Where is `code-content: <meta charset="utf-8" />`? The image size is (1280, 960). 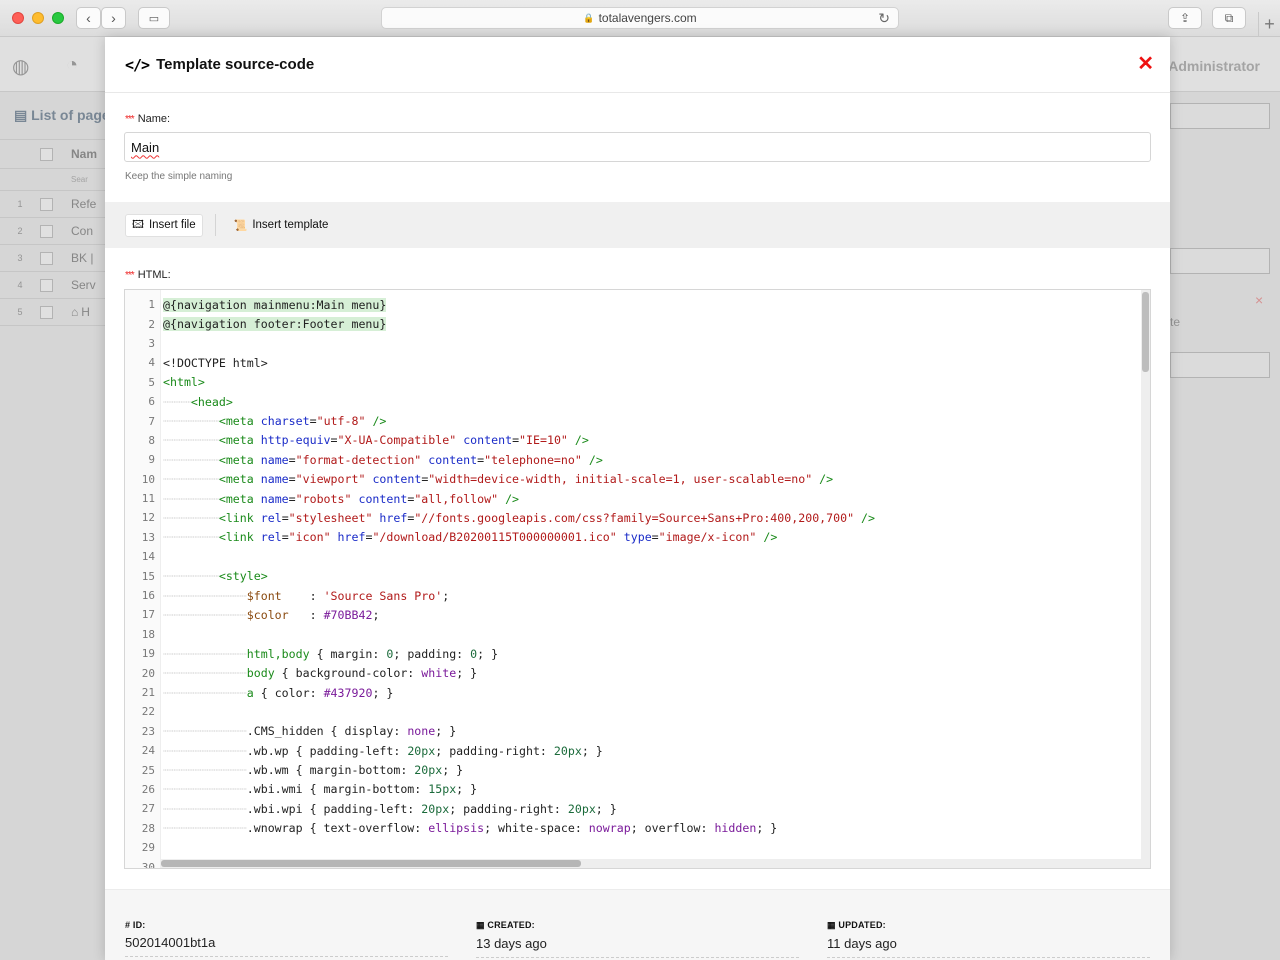
code-content: <meta charset="utf-8" /> is located at coordinates (303, 421).